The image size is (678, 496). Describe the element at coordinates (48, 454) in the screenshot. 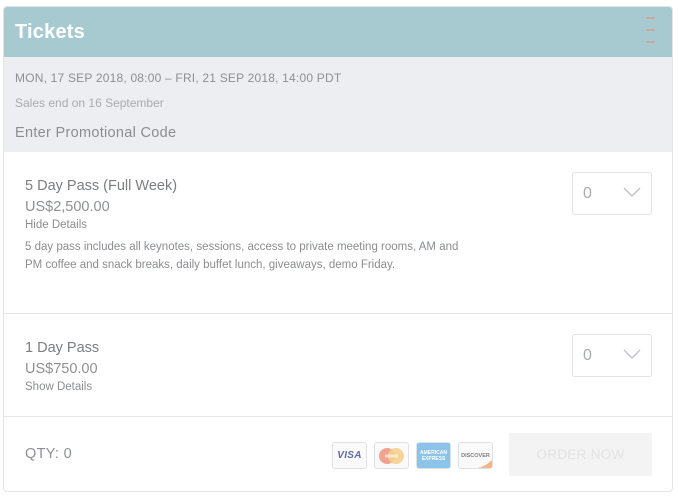

I see `qty-summary: QTY: 0` at that location.